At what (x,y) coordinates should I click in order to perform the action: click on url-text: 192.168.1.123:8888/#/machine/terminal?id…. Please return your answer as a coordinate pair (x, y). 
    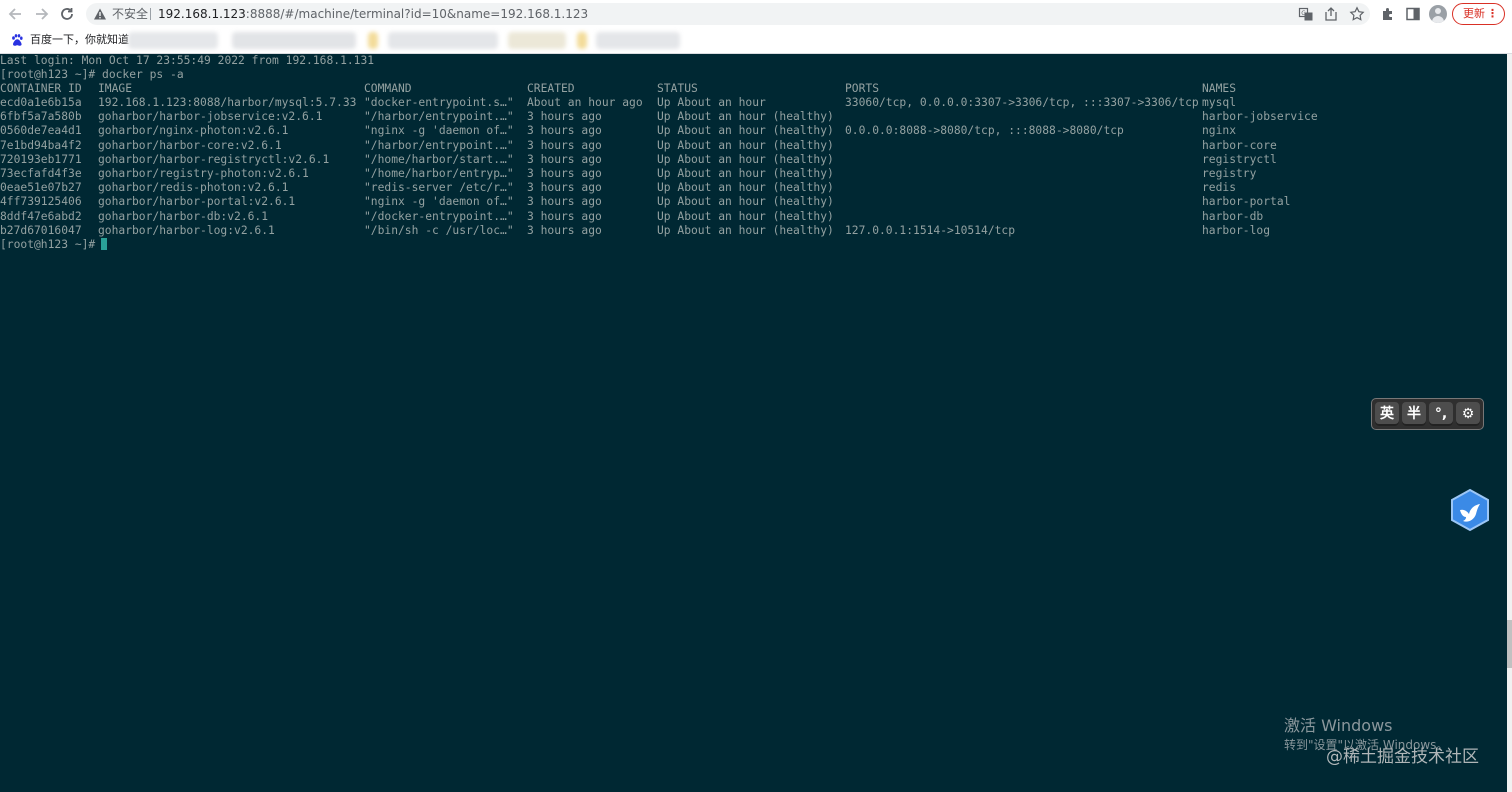
    Looking at the image, I should click on (373, 14).